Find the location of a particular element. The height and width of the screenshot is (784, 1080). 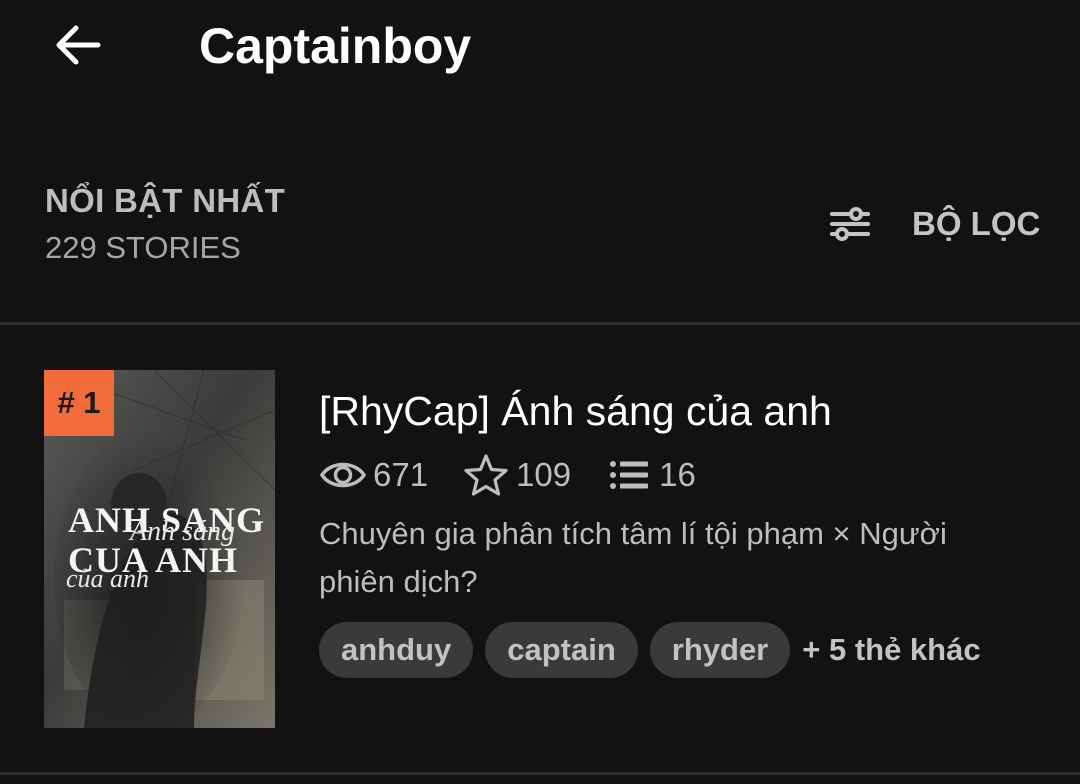

reads-stat: 671 is located at coordinates (373, 475).